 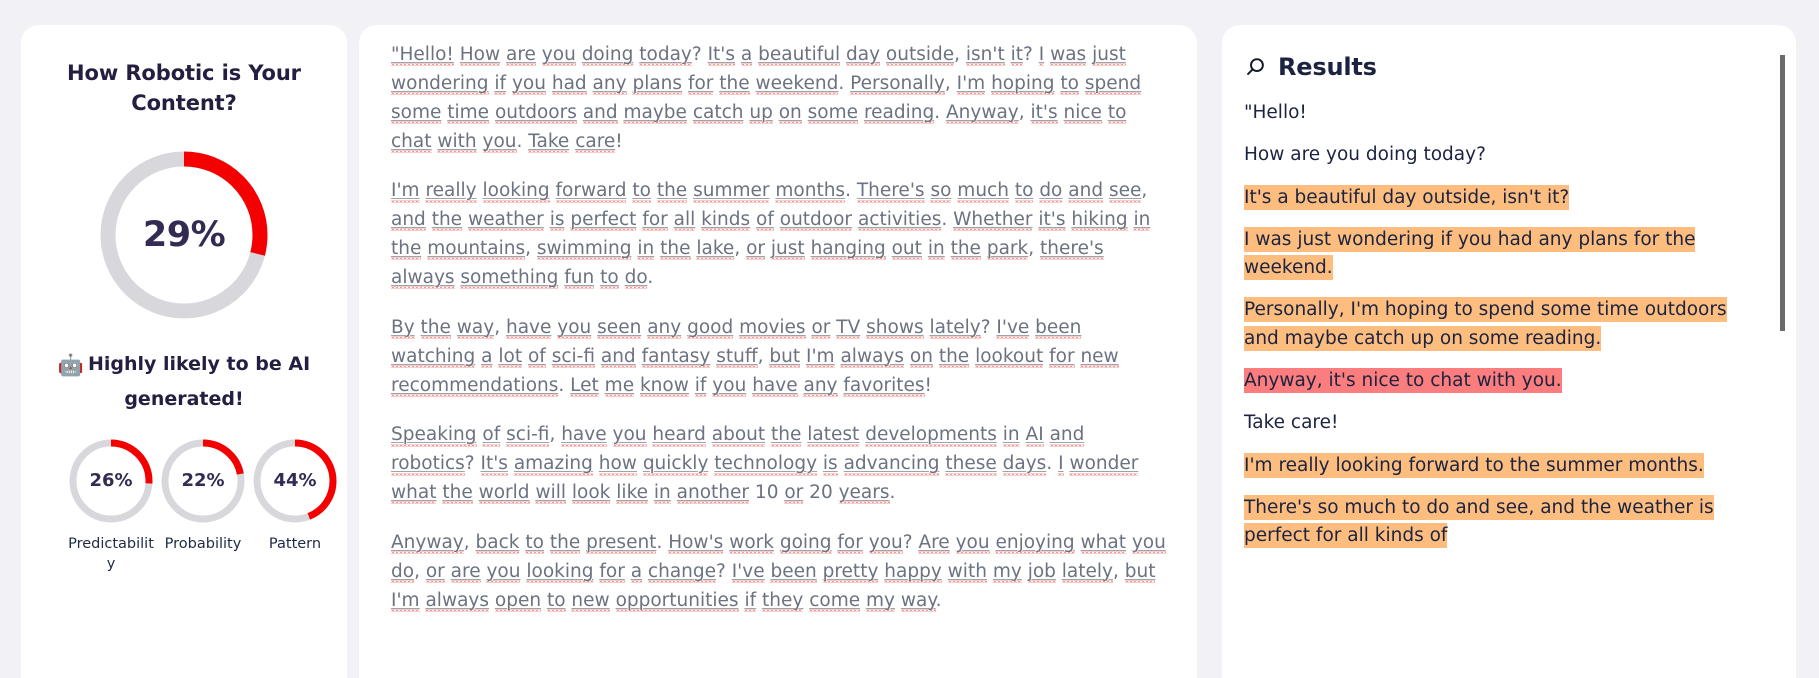 What do you see at coordinates (1072, 249) in the screenshot?
I see `misspelled-word: there's` at bounding box center [1072, 249].